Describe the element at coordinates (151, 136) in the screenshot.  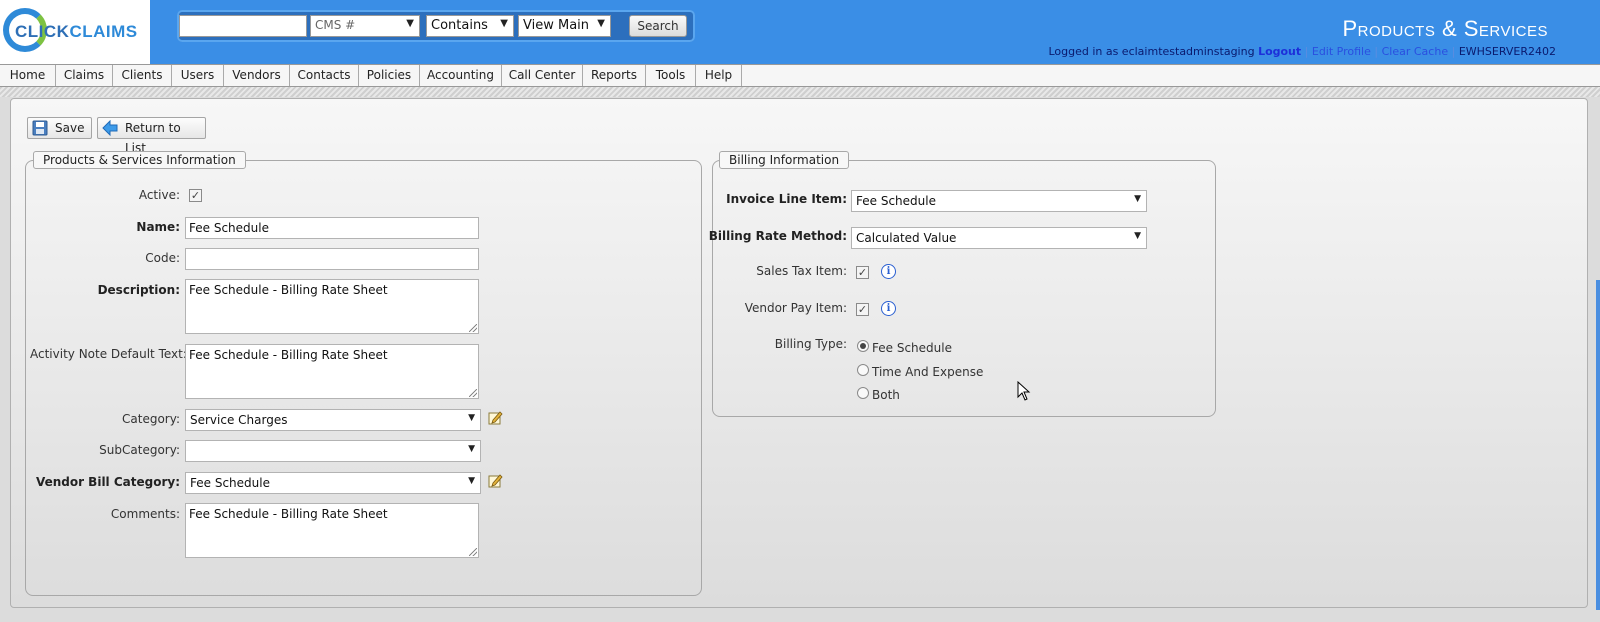
I see `return-to-list-button: Return to List` at that location.